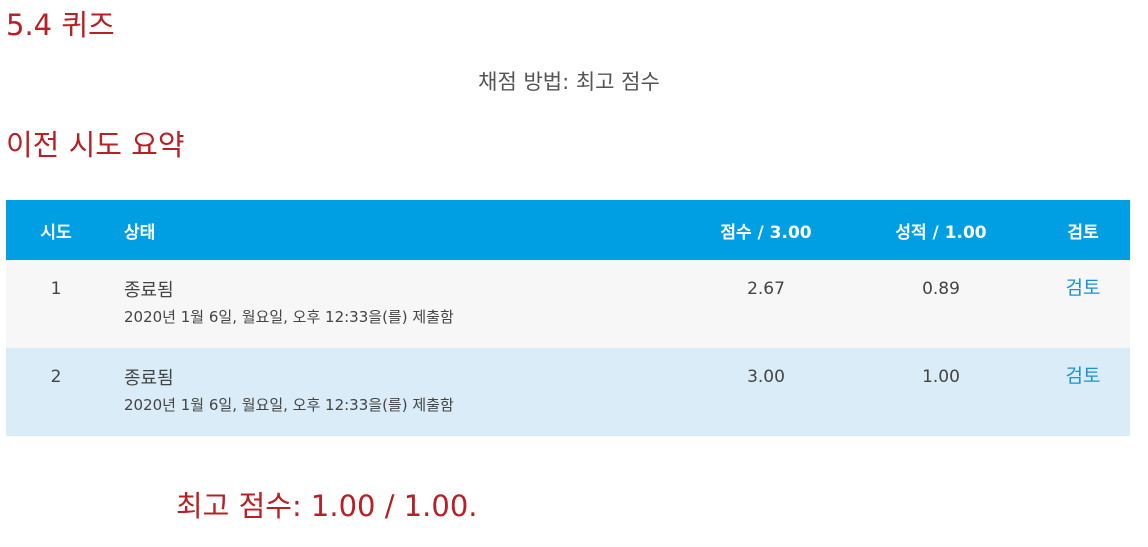  Describe the element at coordinates (95, 145) in the screenshot. I see `summary-heading: 이전 시도 요약` at that location.